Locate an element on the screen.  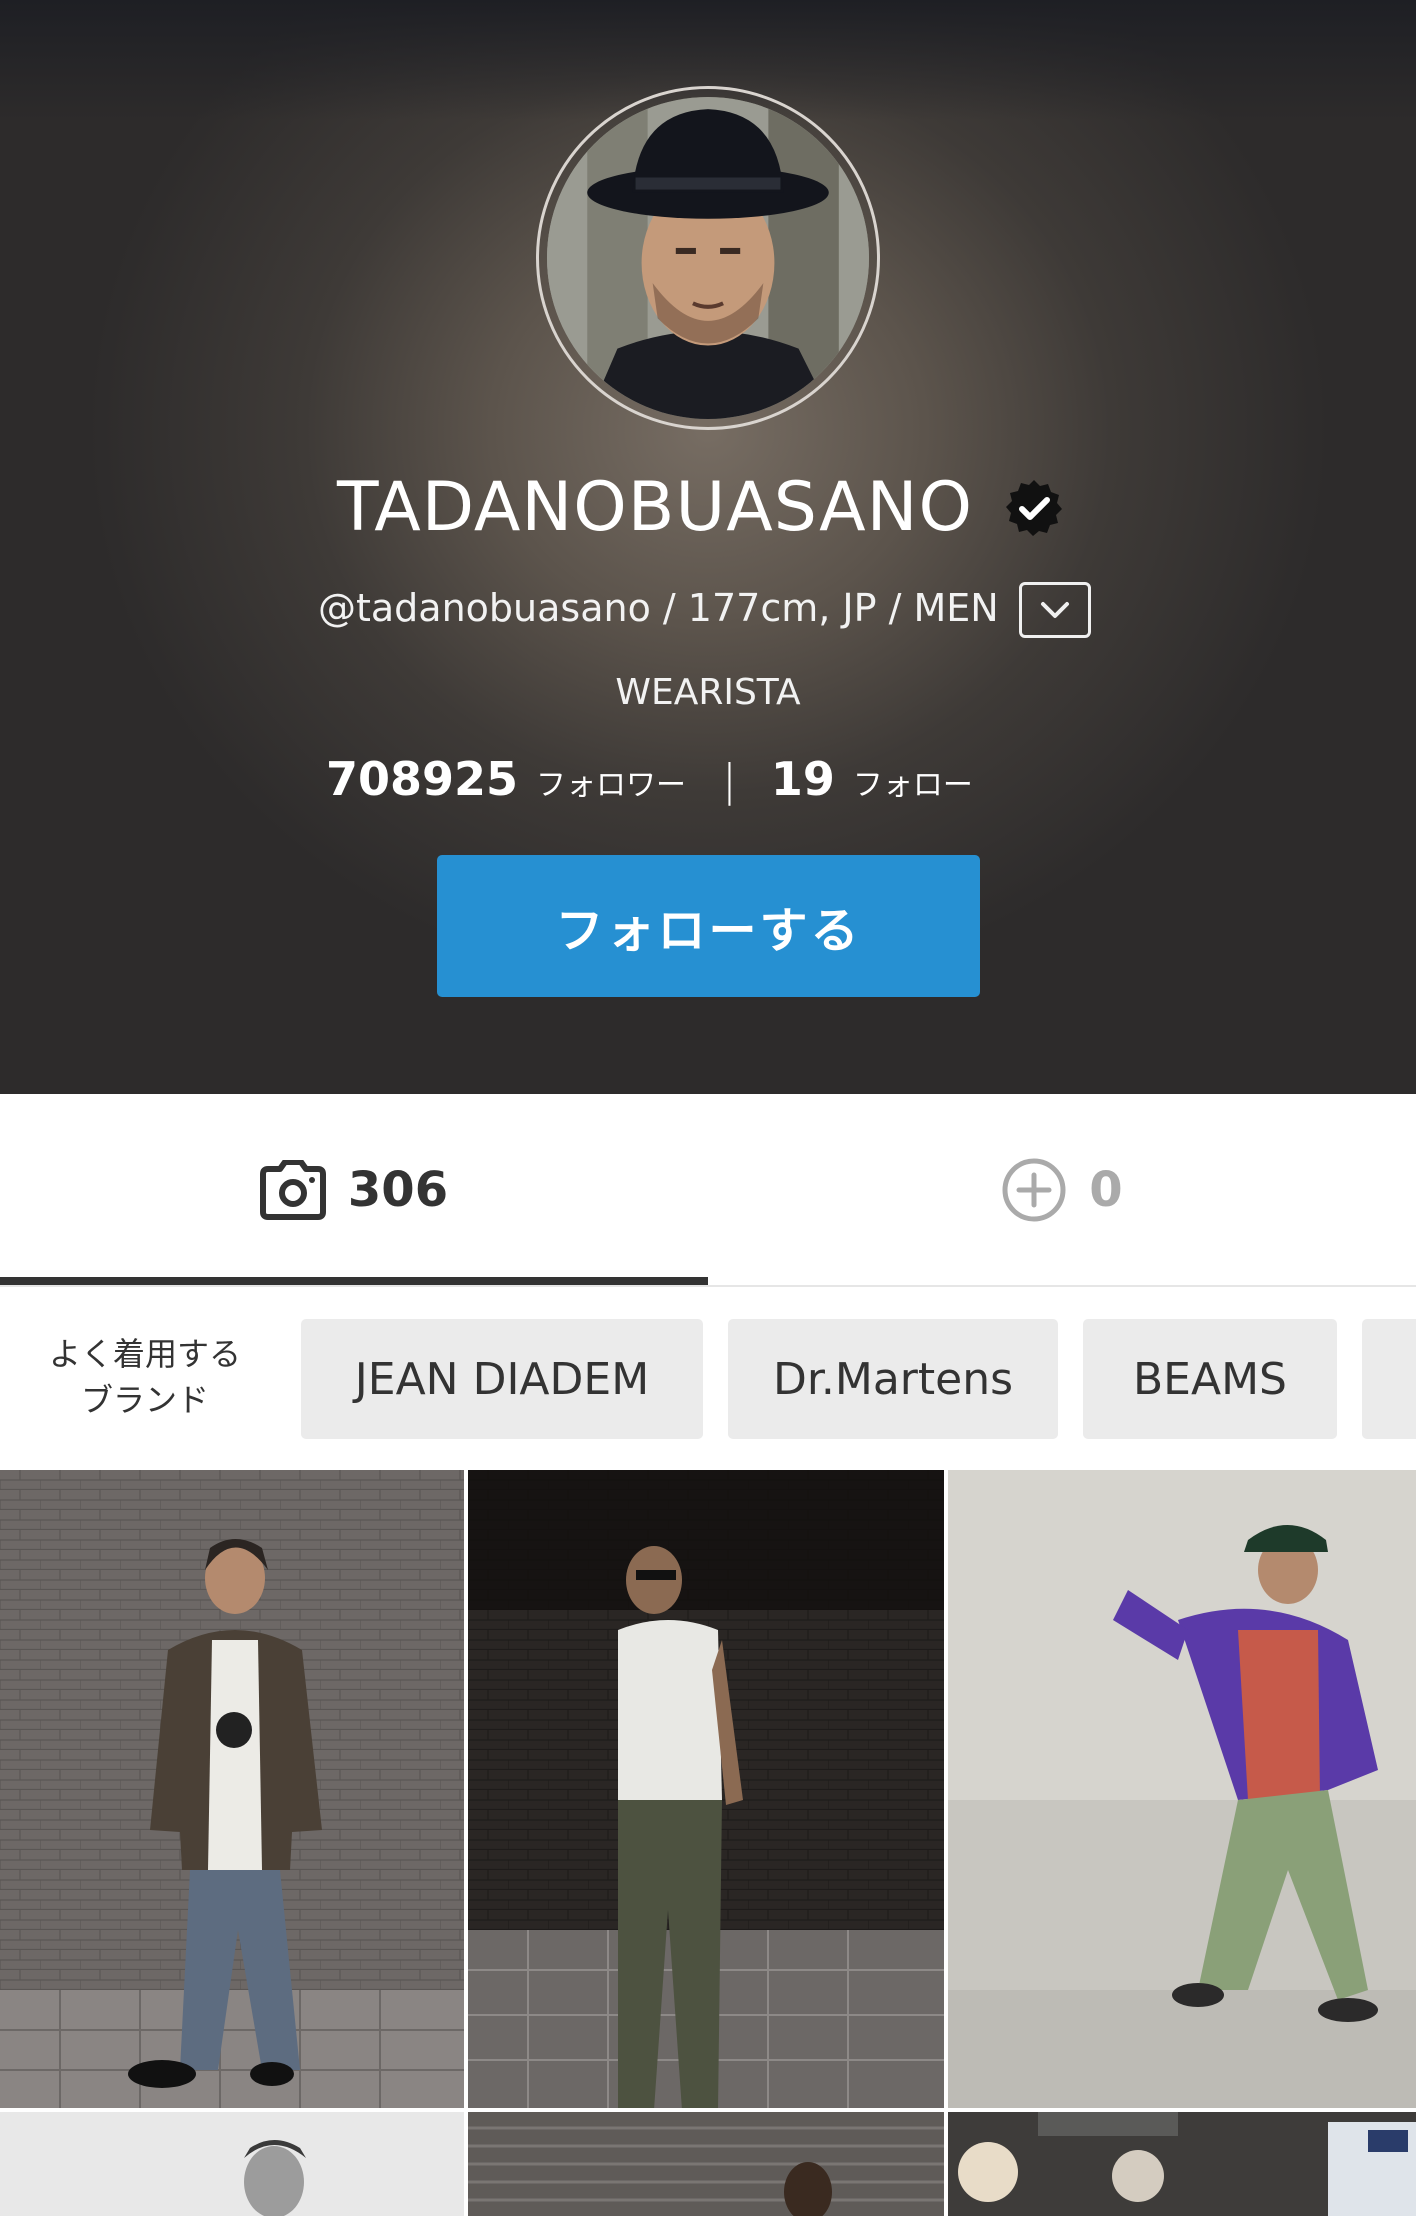
role-badge: WEARISTA is located at coordinates (708, 692).